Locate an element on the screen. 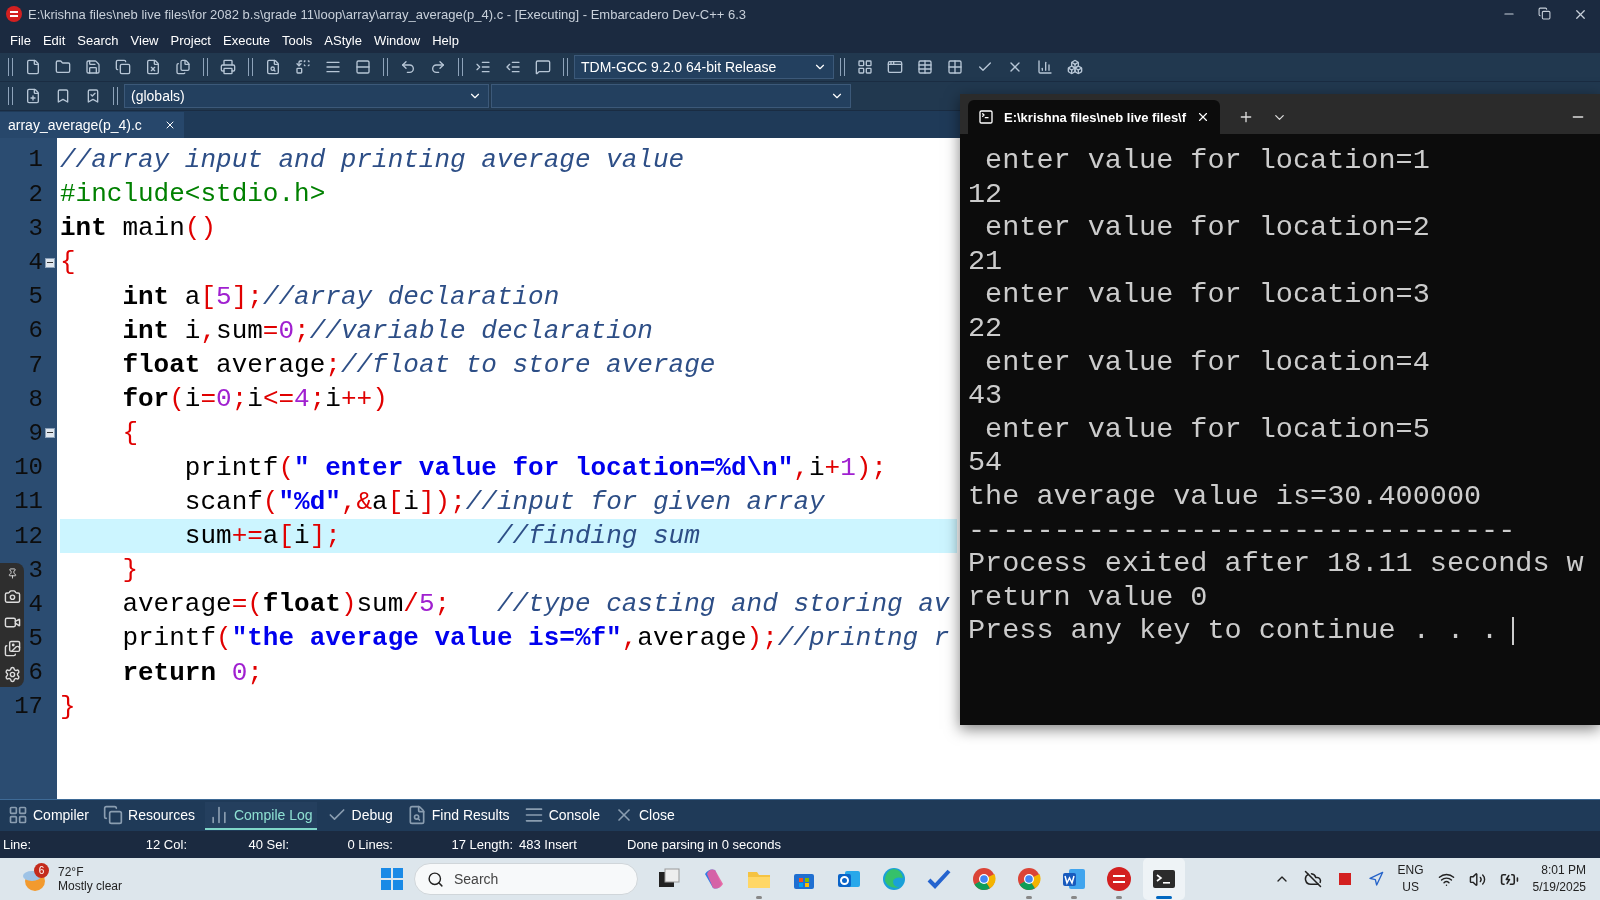 This screenshot has width=1600, height=900. console-line: -------------------------------- is located at coordinates (1242, 530).